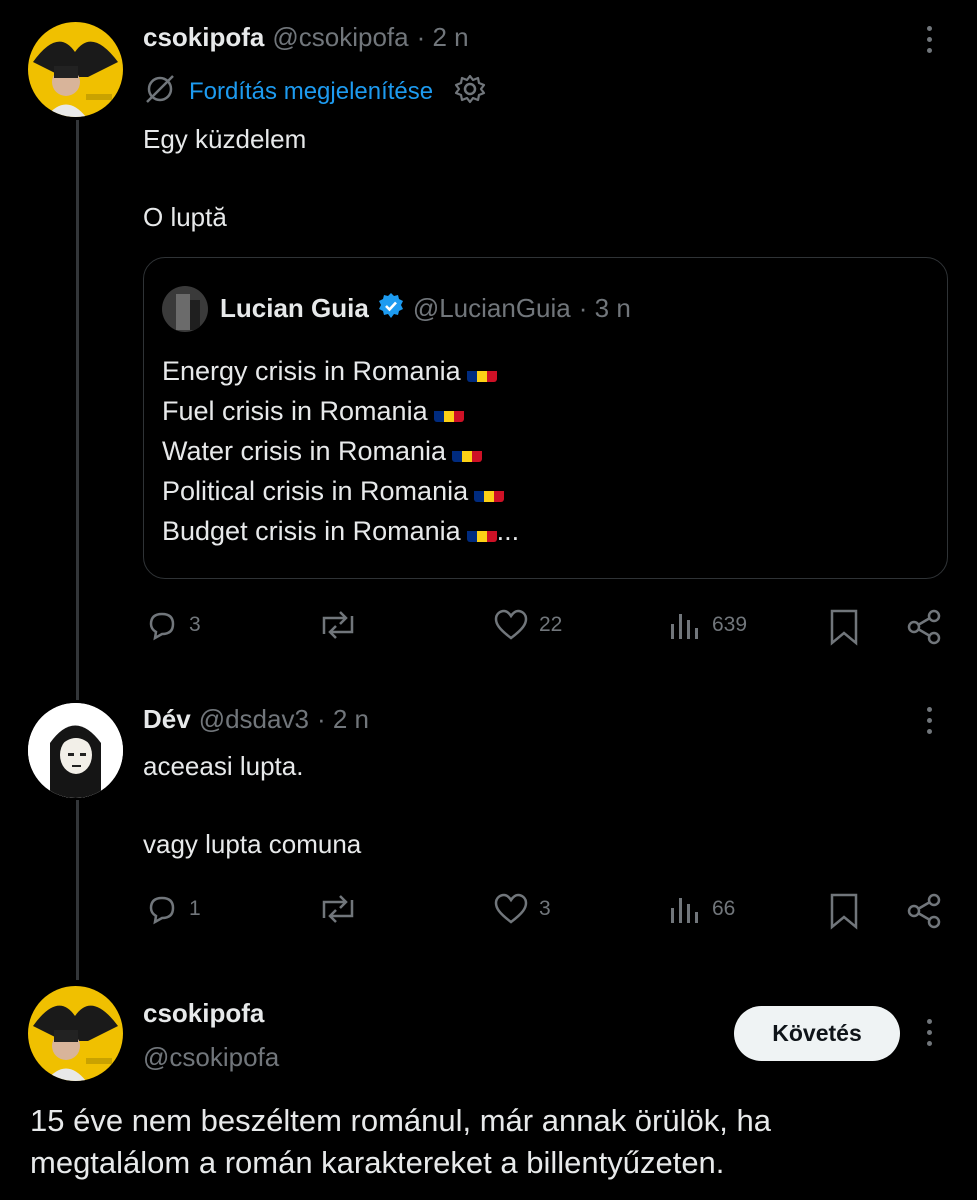 This screenshot has height=1200, width=977. Describe the element at coordinates (225, 178) in the screenshot. I see `post-text: Egy küzdelem O luptă` at that location.